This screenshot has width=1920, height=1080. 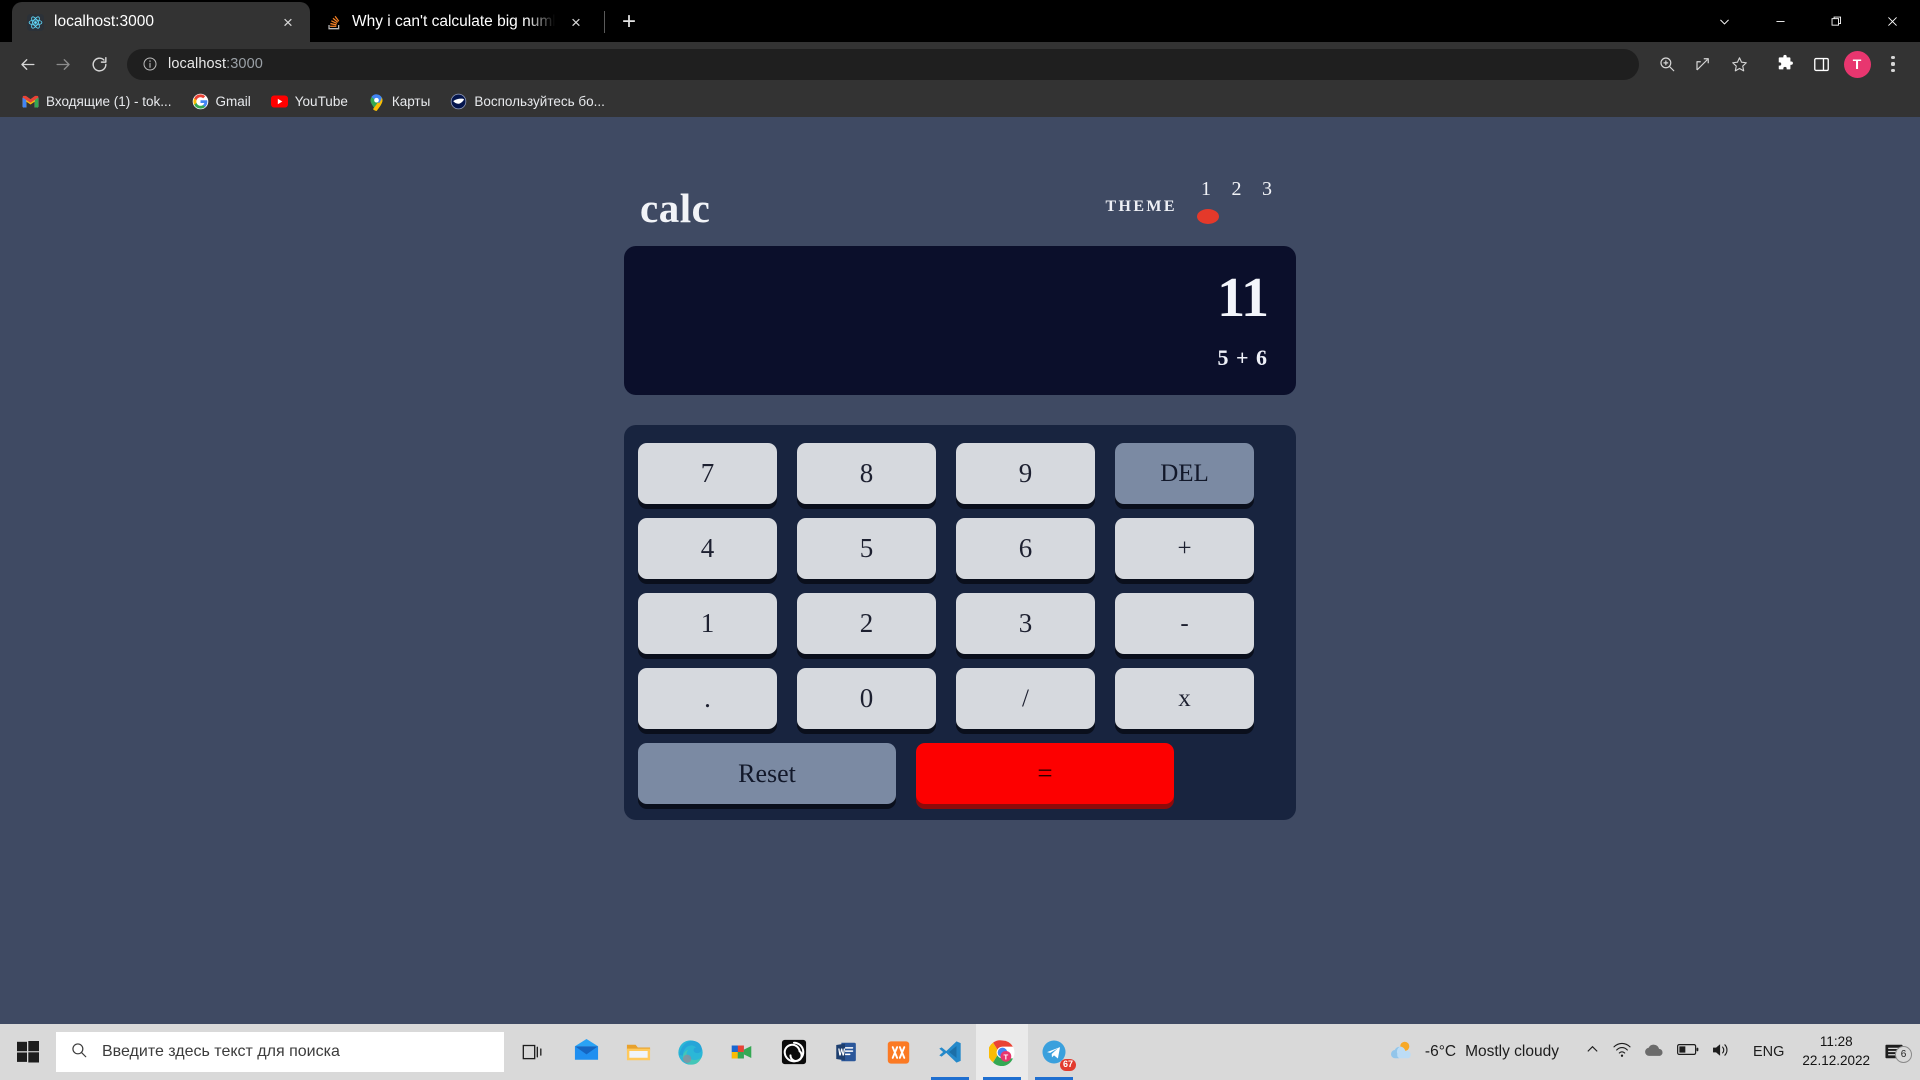 I want to click on tab-title: localhost:3000, so click(x=104, y=21).